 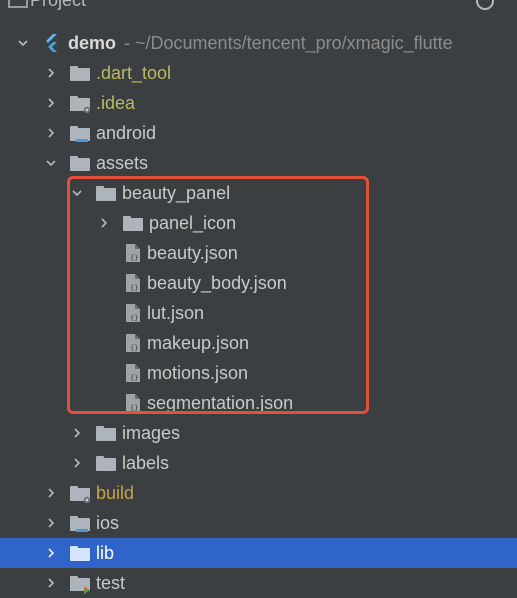 I want to click on tree-item-test: test, so click(x=258, y=583).